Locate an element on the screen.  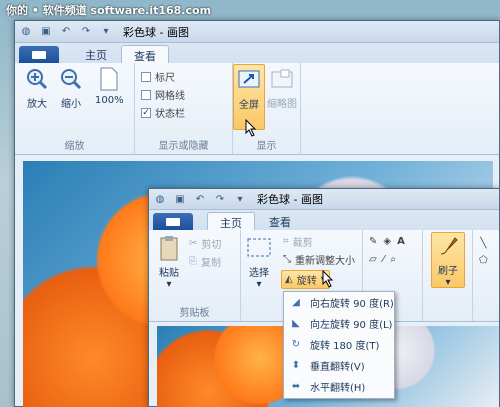
redo-icon: ↷ is located at coordinates (86, 32).